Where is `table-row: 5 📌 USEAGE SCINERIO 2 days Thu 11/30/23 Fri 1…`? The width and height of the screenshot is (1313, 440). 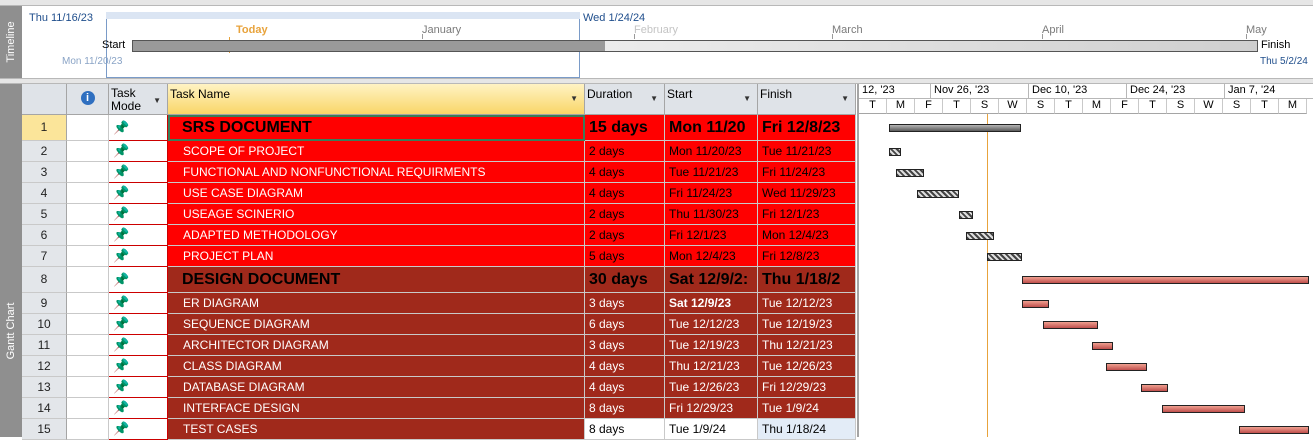
table-row: 5 📌 USEAGE SCINERIO 2 days Thu 11/30/23 Fri 1… is located at coordinates (439, 214).